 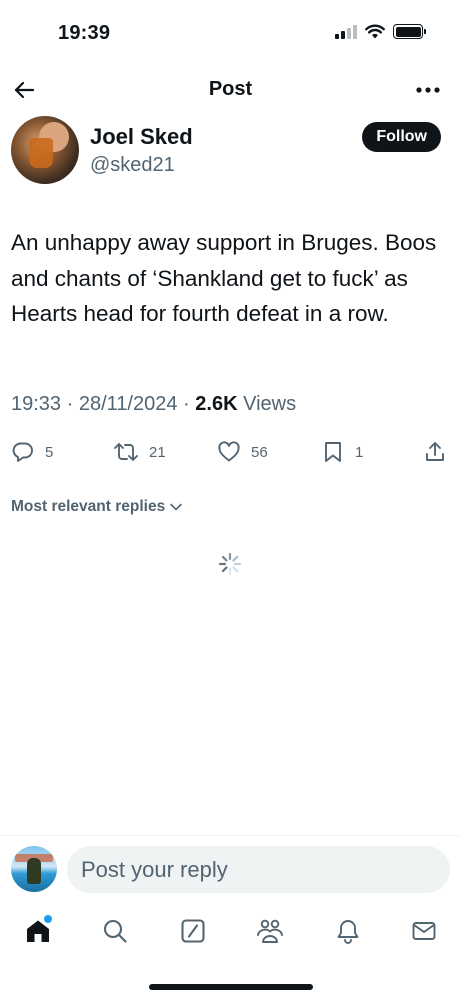 I want to click on more-dots-icon, so click(x=428, y=90).